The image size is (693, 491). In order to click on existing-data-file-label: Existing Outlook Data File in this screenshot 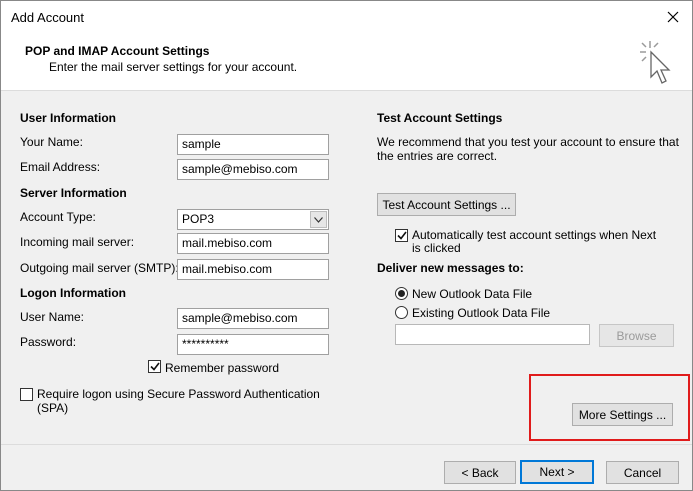, I will do `click(481, 313)`.